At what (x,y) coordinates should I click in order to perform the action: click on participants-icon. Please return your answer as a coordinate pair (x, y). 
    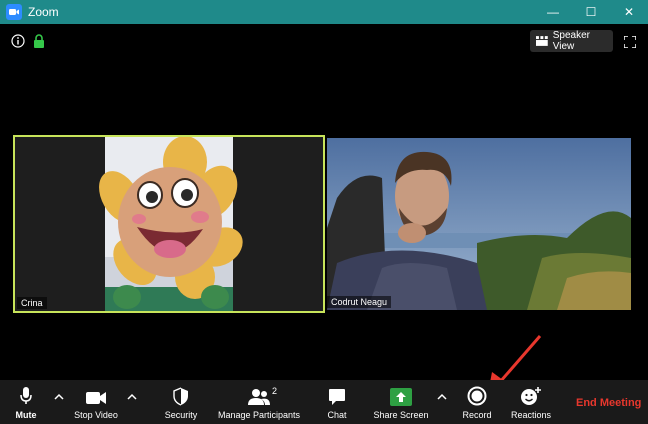
    Looking at the image, I should click on (259, 397).